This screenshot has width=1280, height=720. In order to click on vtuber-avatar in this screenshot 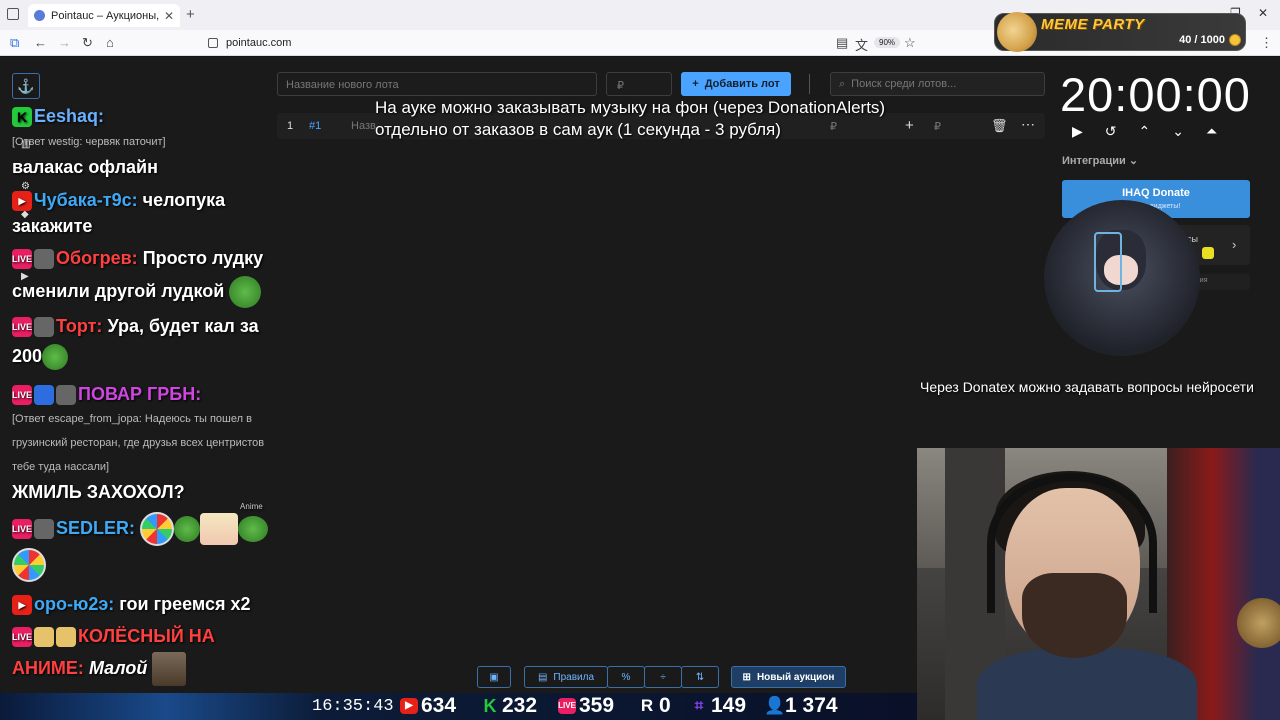, I will do `click(1122, 278)`.